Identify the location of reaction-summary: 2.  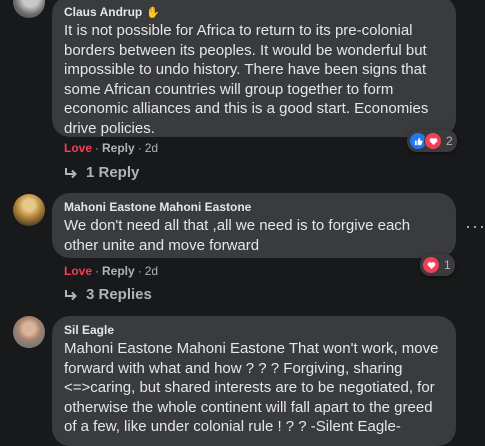
(432, 141).